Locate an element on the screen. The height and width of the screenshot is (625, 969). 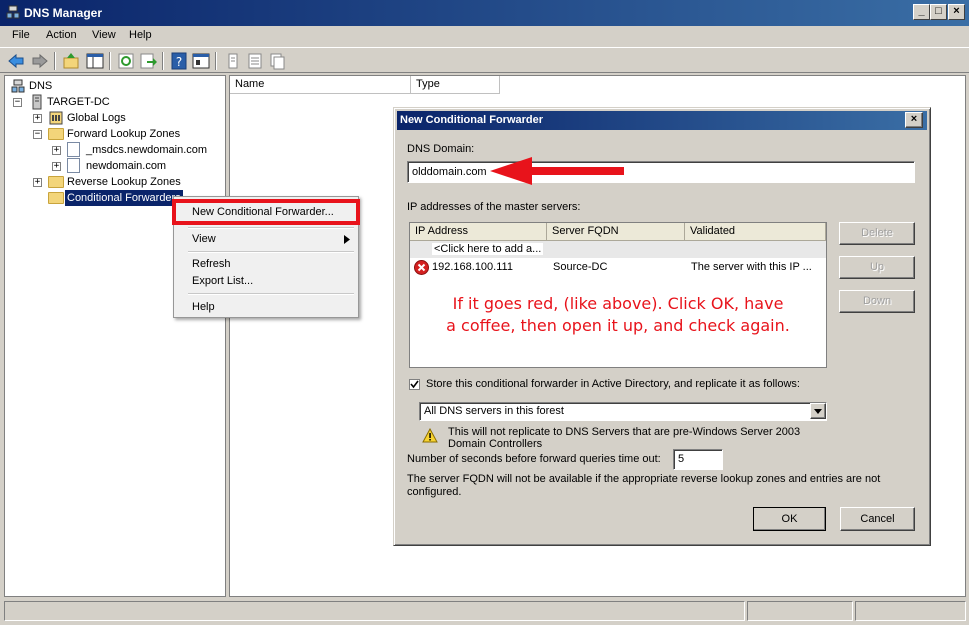
copy-icon is located at coordinates (277, 61).